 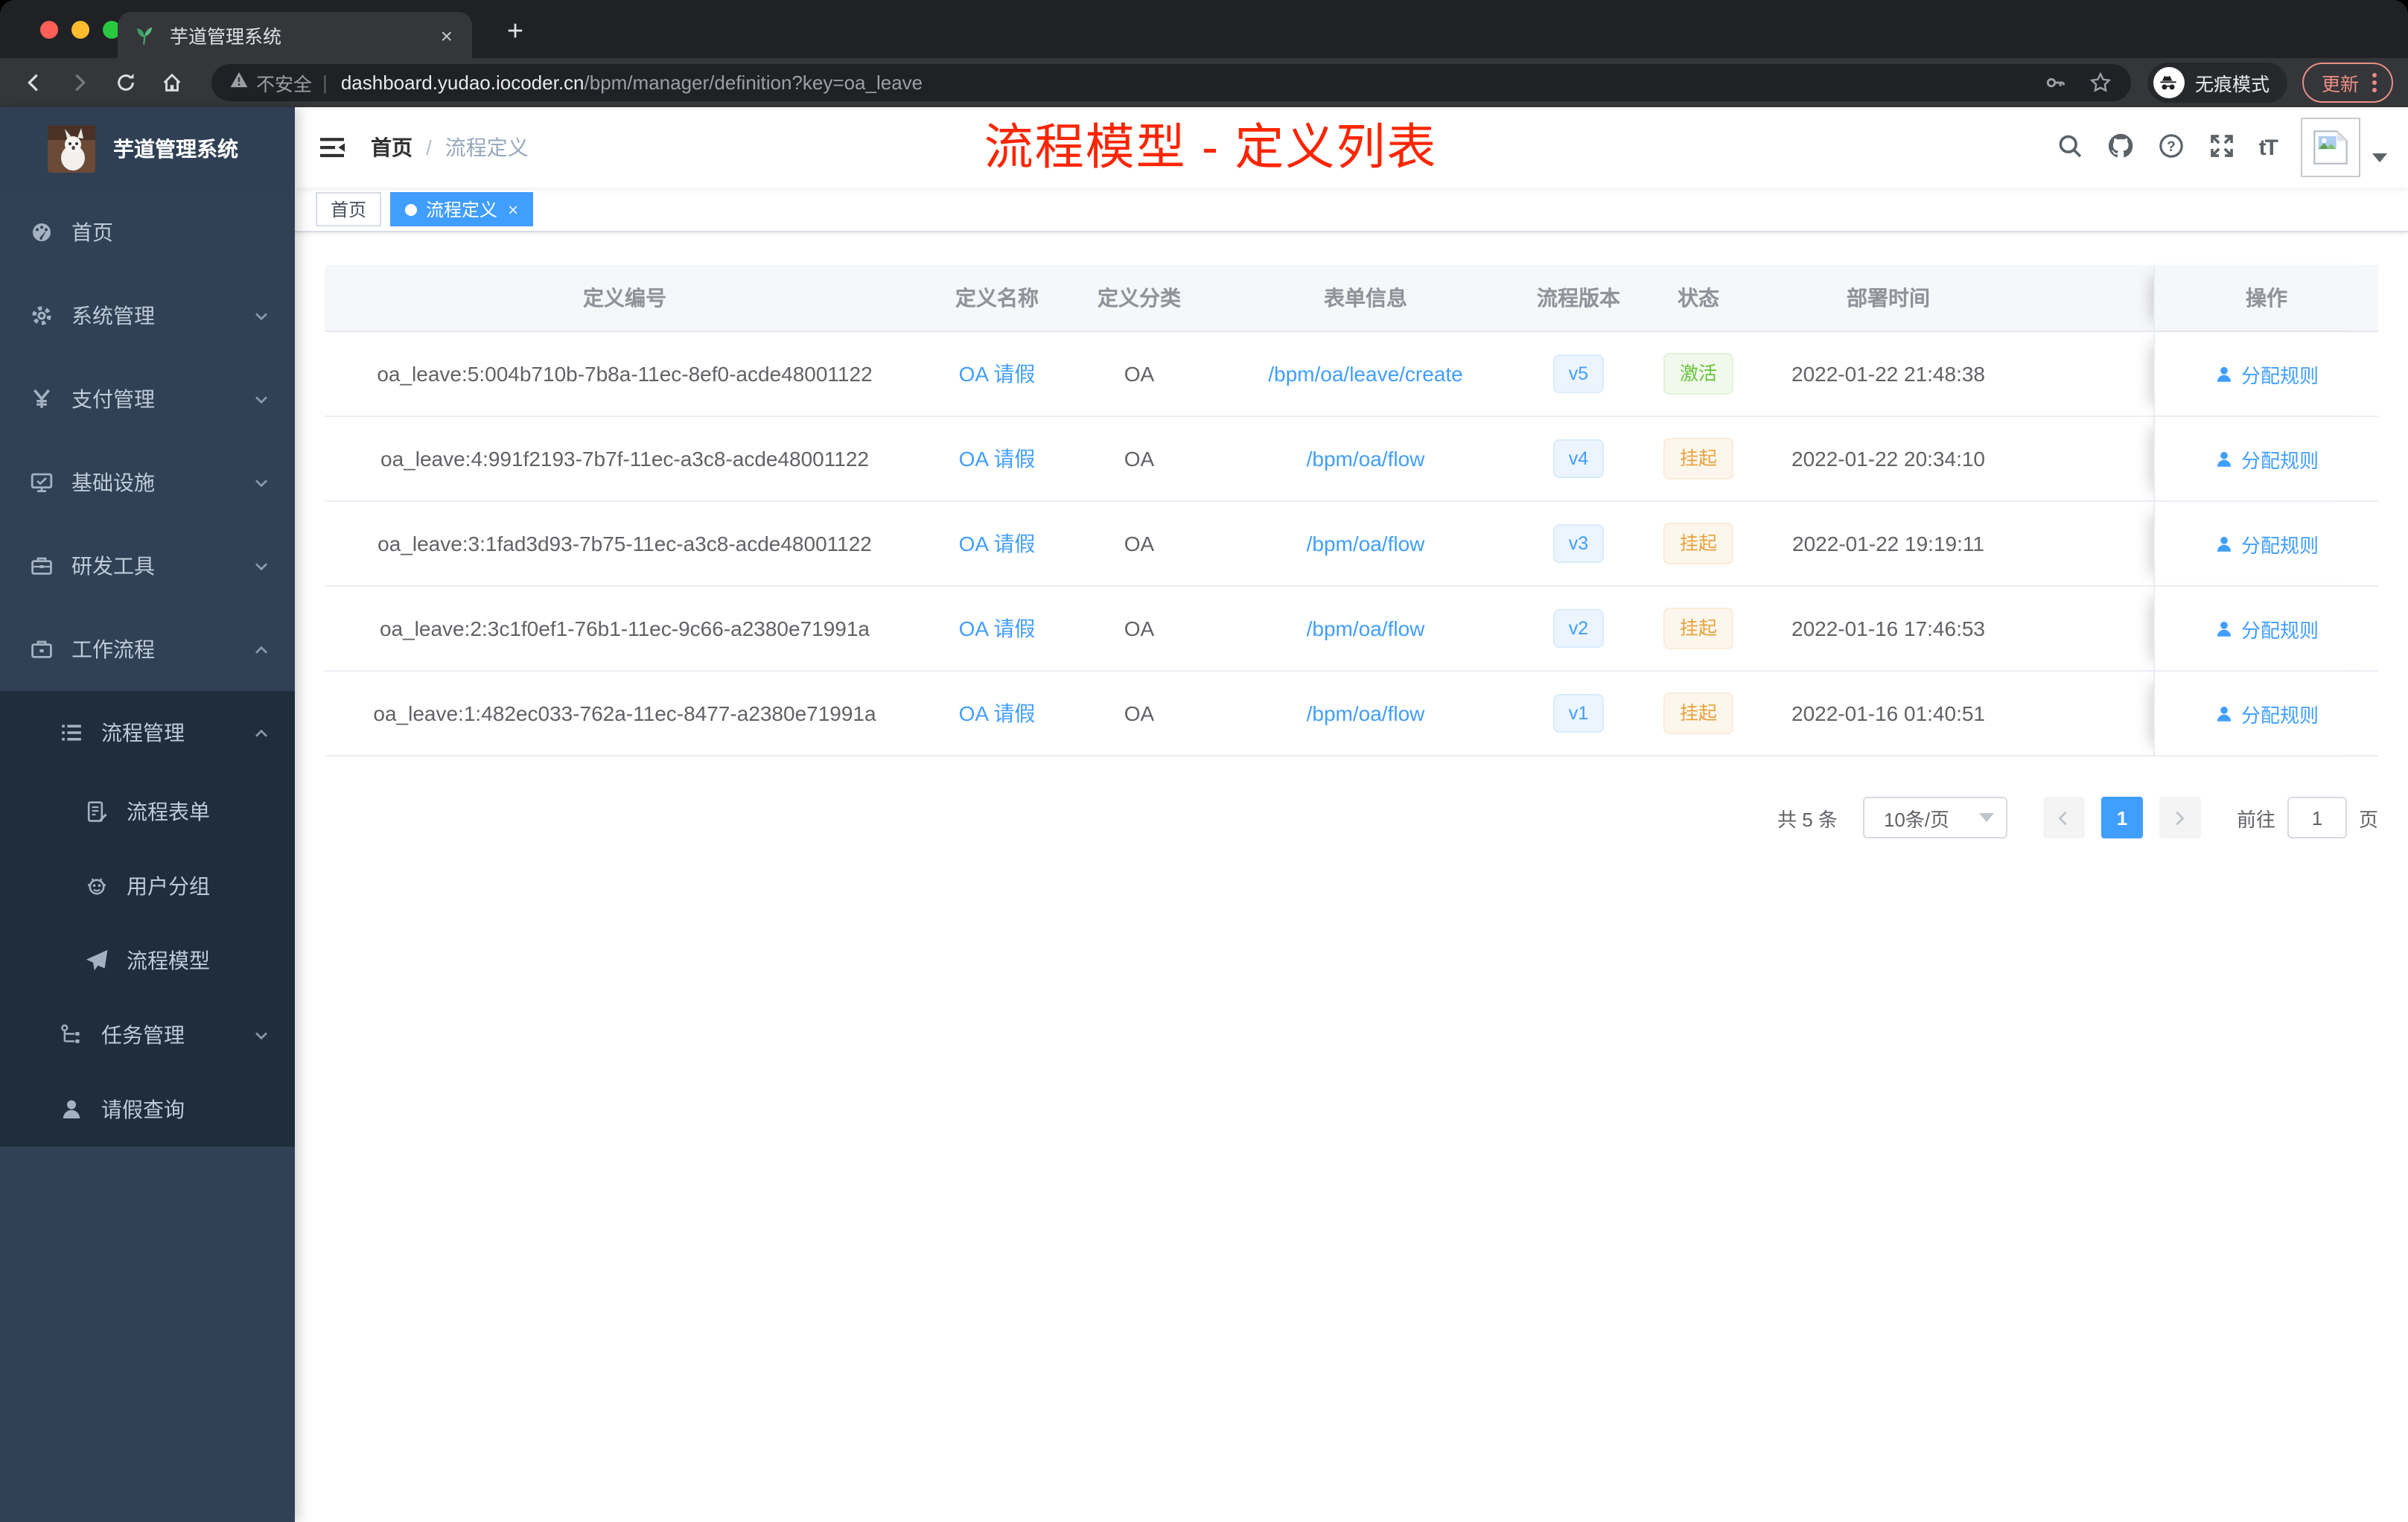 What do you see at coordinates (2255, 819) in the screenshot?
I see `goto-label: 前往` at bounding box center [2255, 819].